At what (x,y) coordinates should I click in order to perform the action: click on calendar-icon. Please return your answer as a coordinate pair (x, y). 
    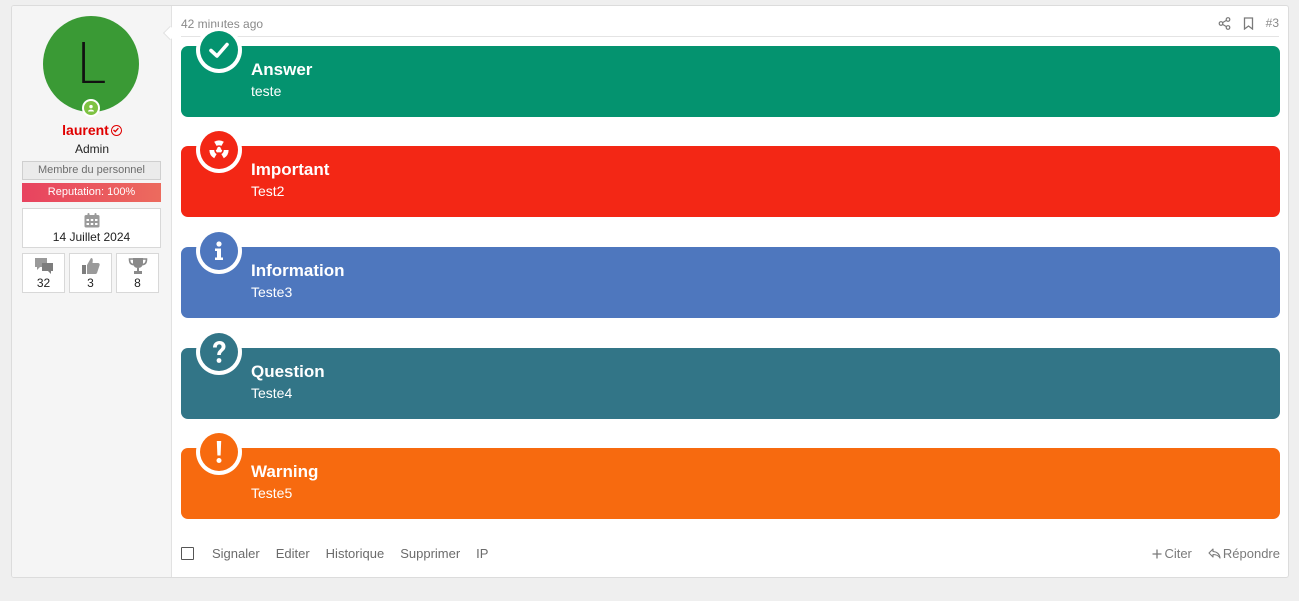
    Looking at the image, I should click on (91, 220).